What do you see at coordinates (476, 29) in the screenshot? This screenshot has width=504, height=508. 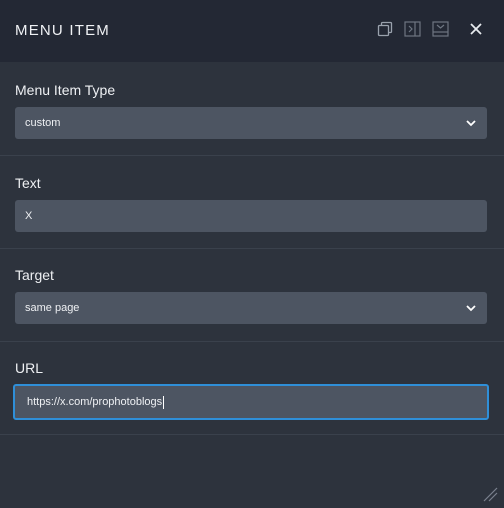 I see `close-icon` at bounding box center [476, 29].